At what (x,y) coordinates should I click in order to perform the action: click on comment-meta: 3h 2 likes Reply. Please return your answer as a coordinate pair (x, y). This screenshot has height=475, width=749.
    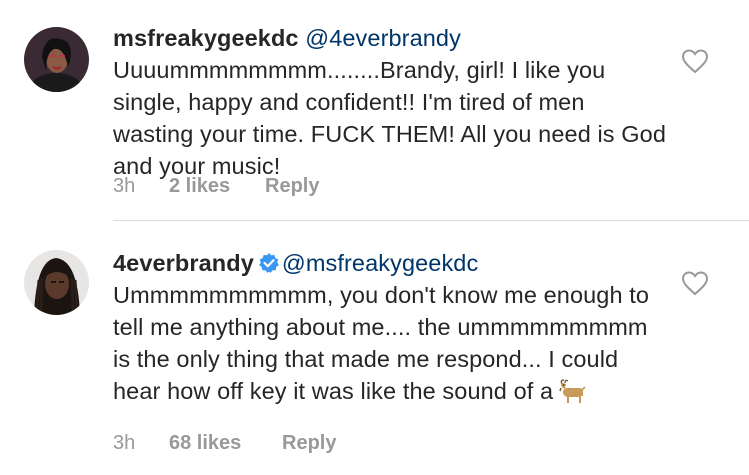
    Looking at the image, I should click on (216, 186).